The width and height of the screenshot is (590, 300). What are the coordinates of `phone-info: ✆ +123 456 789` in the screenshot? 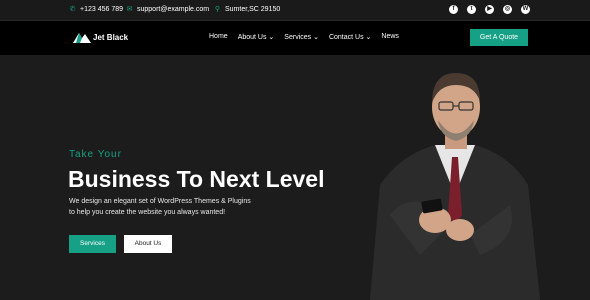 It's located at (96, 9).